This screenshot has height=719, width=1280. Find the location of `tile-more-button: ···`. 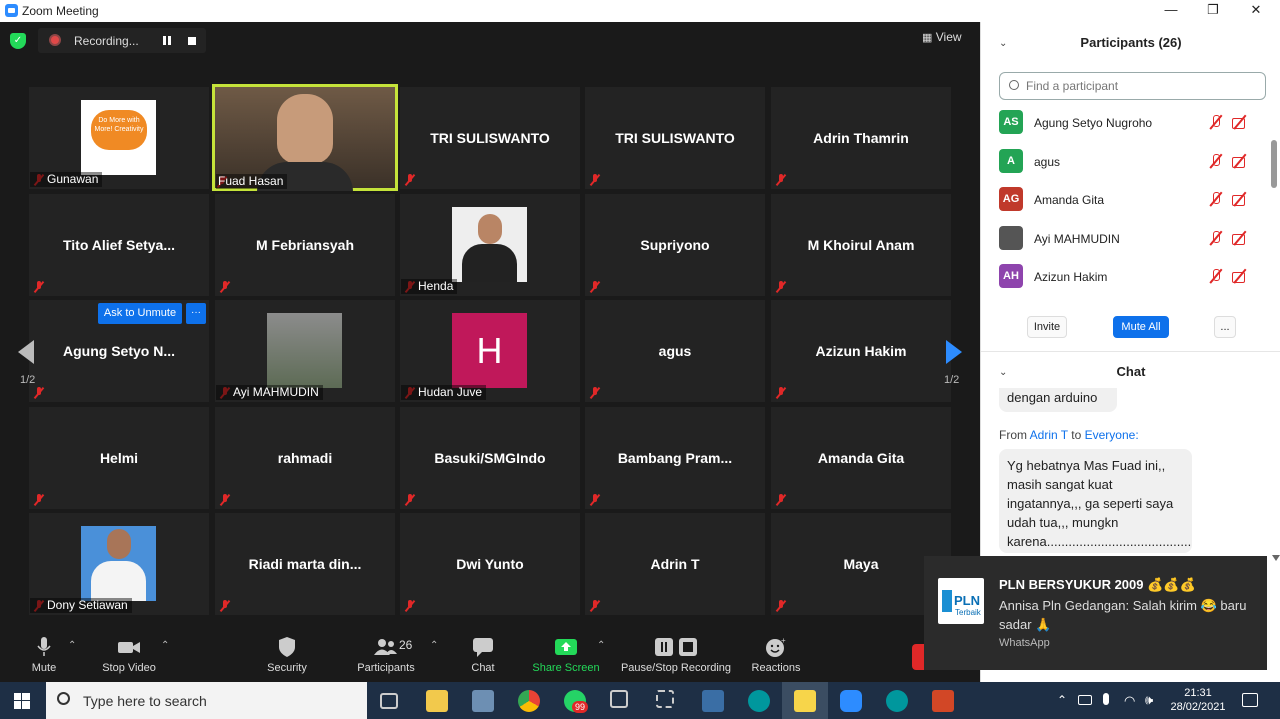

tile-more-button: ··· is located at coordinates (196, 313).